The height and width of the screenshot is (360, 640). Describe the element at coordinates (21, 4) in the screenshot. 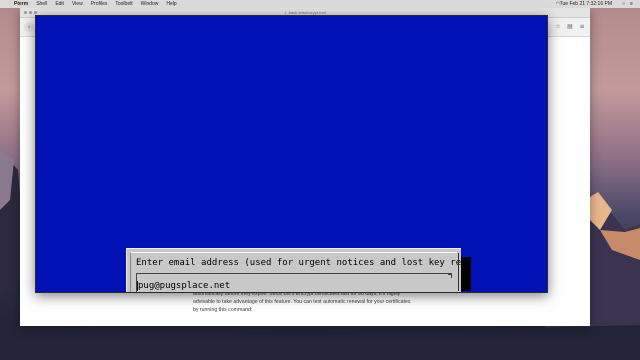

I see `menu-item-app: Pterm` at that location.